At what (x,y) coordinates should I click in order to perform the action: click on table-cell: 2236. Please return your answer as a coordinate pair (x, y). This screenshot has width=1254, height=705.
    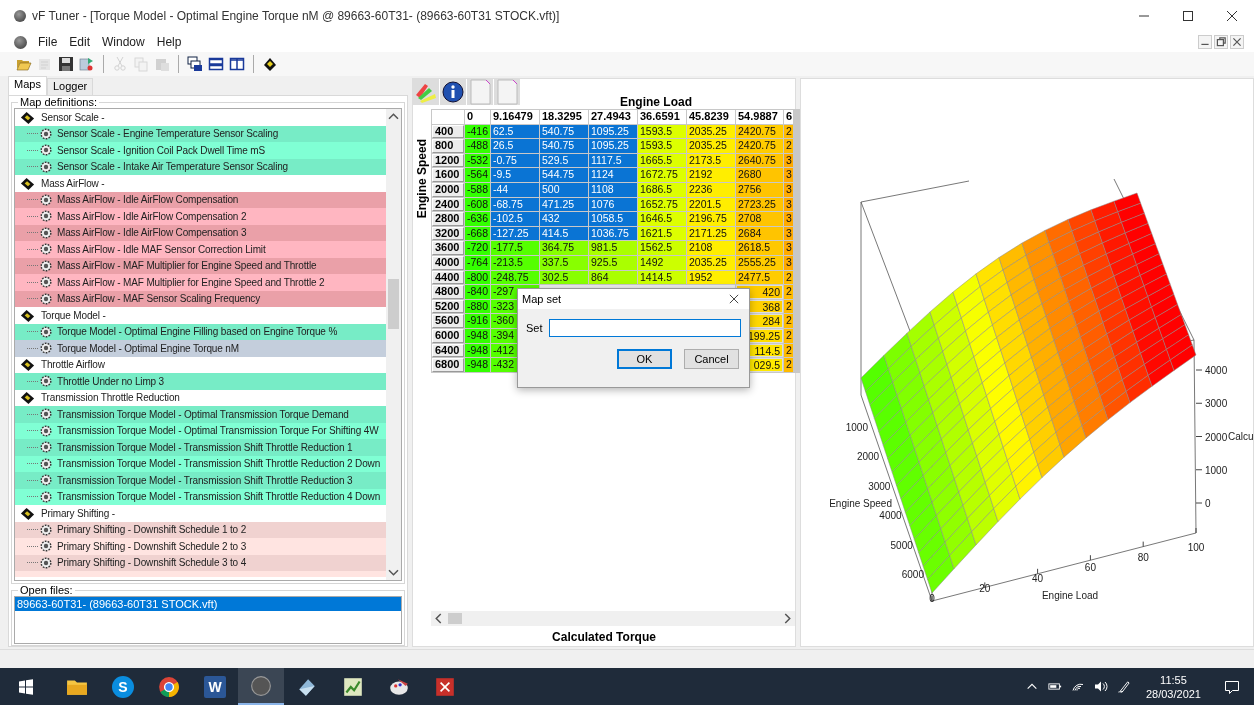
    Looking at the image, I should click on (711, 189).